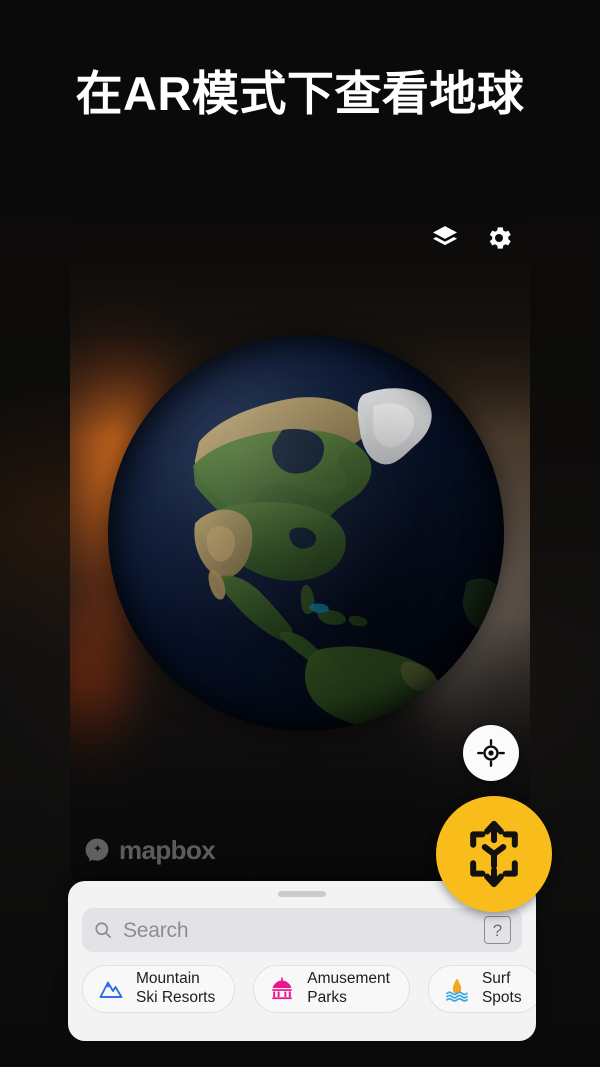 This screenshot has height=1067, width=600. What do you see at coordinates (103, 930) in the screenshot?
I see `search-icon` at bounding box center [103, 930].